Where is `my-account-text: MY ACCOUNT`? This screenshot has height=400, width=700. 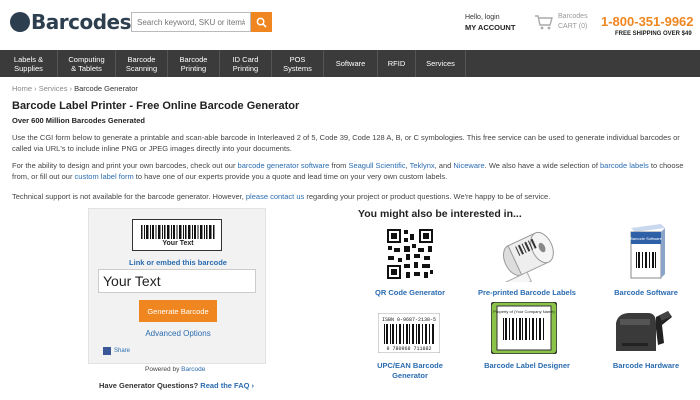
my-account-text: MY ACCOUNT is located at coordinates (490, 27).